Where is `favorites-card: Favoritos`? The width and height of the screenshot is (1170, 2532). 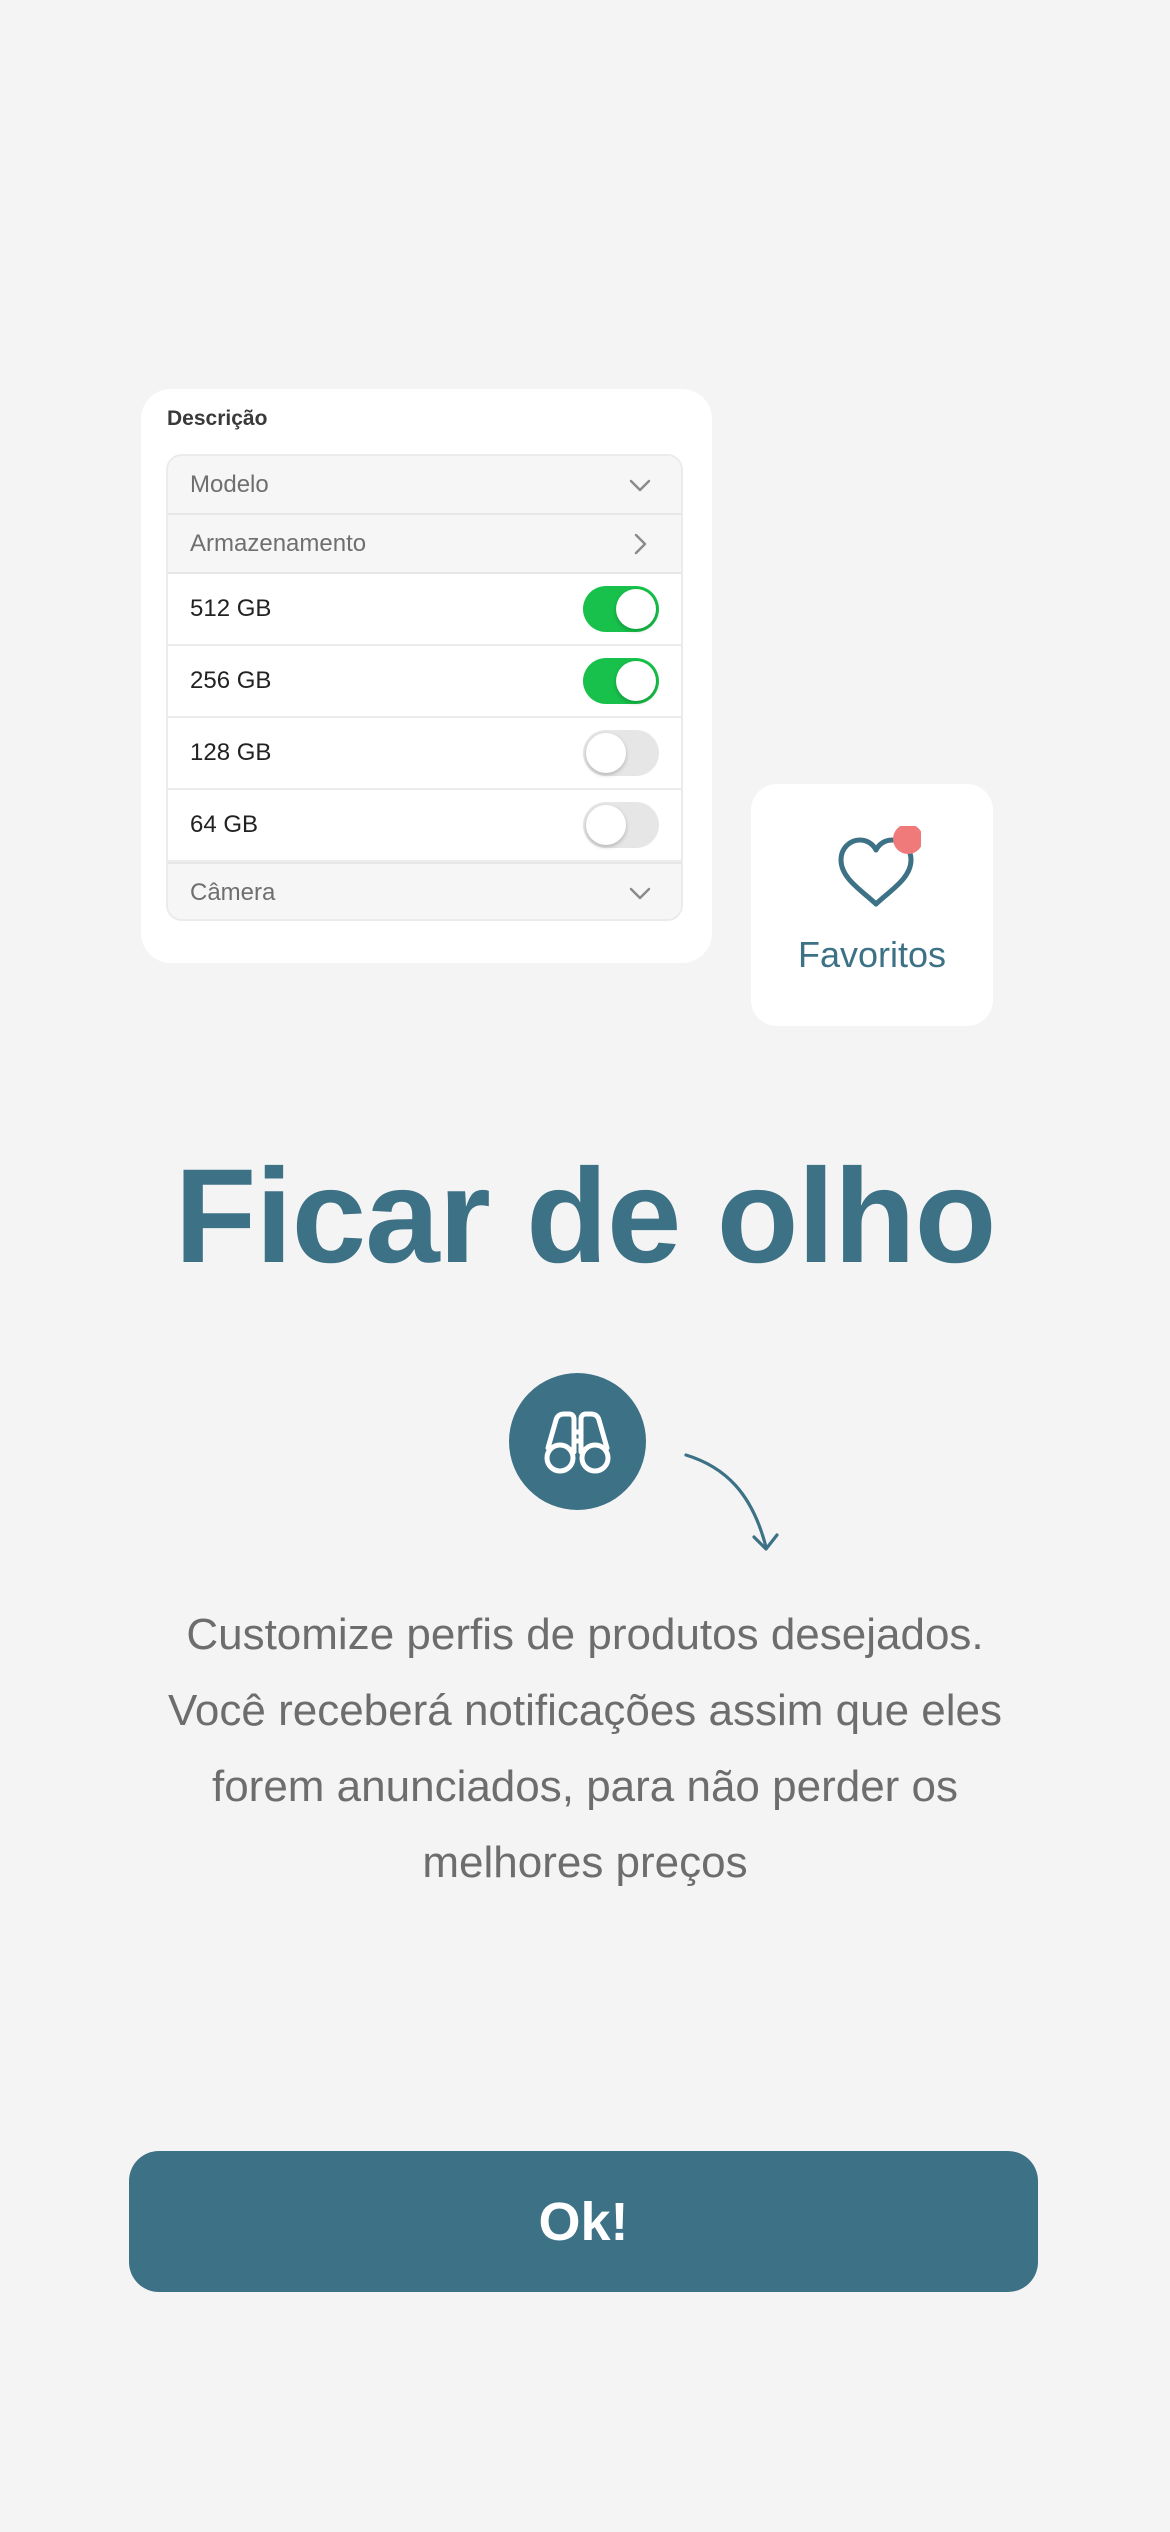
favorites-card: Favoritos is located at coordinates (872, 905).